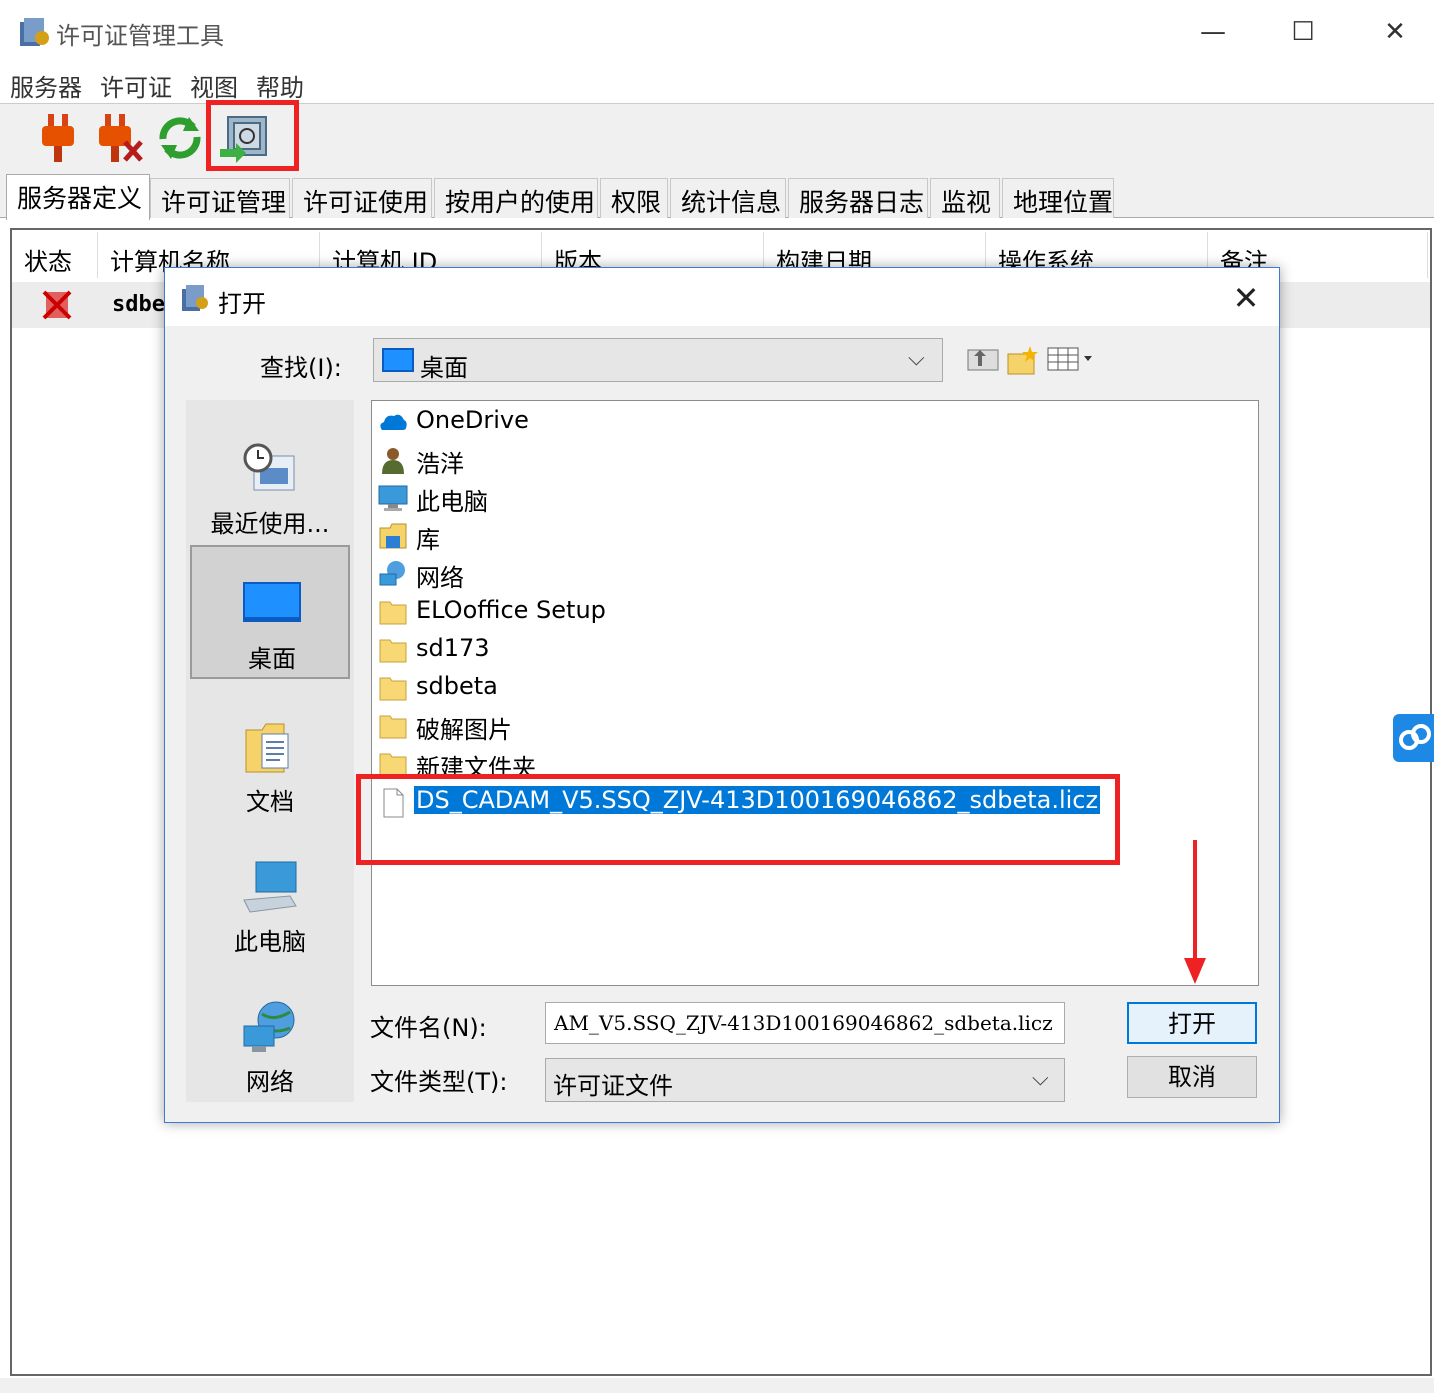 This screenshot has width=1434, height=1393. I want to click on tab-server-log: 服务器日志, so click(858, 198).